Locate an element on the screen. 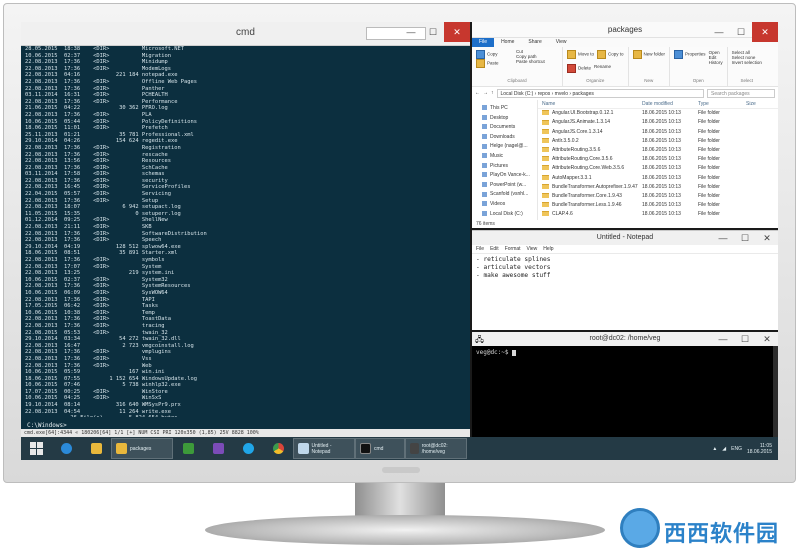 The width and height of the screenshot is (800, 556). cmd-line: 03.11.2014 16:31 <DIR> PCHEALTH is located at coordinates (96, 95).